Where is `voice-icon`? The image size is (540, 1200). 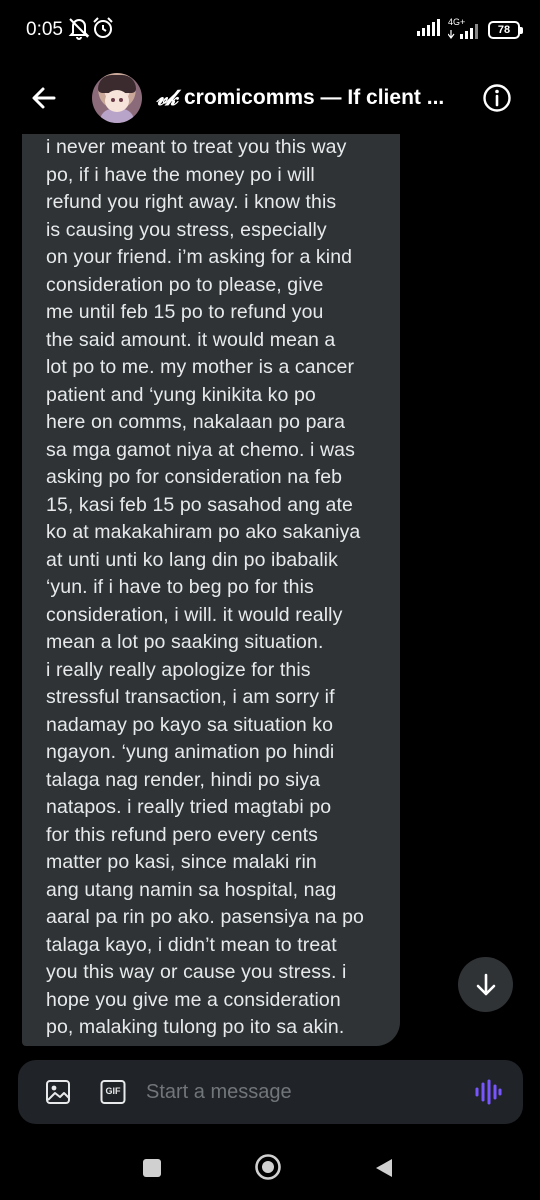
voice-icon is located at coordinates (488, 1092).